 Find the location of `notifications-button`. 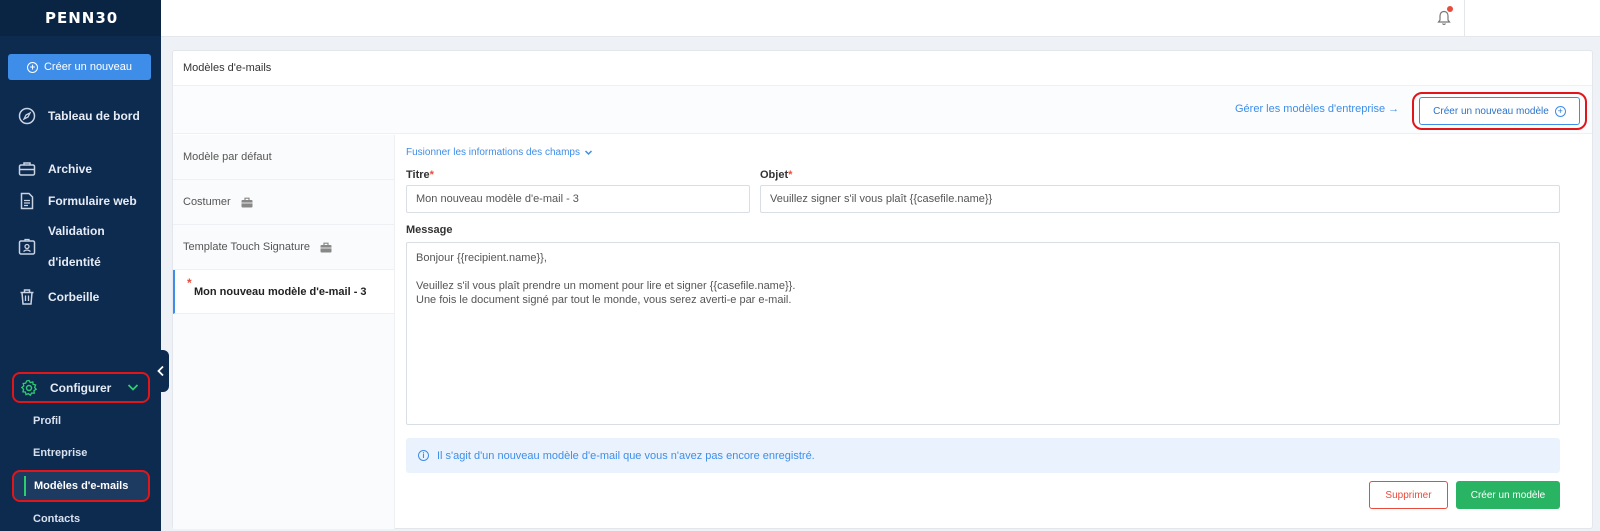

notifications-button is located at coordinates (1445, 18).